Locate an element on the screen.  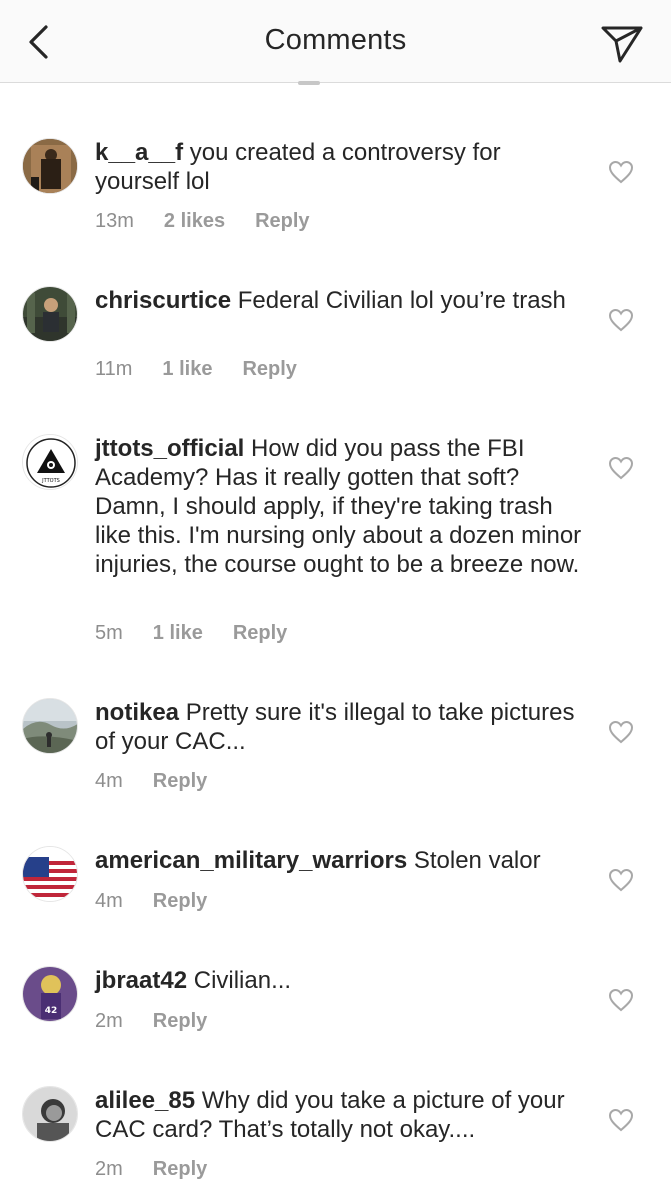
comment-username: alilee_85 is located at coordinates (145, 1100).